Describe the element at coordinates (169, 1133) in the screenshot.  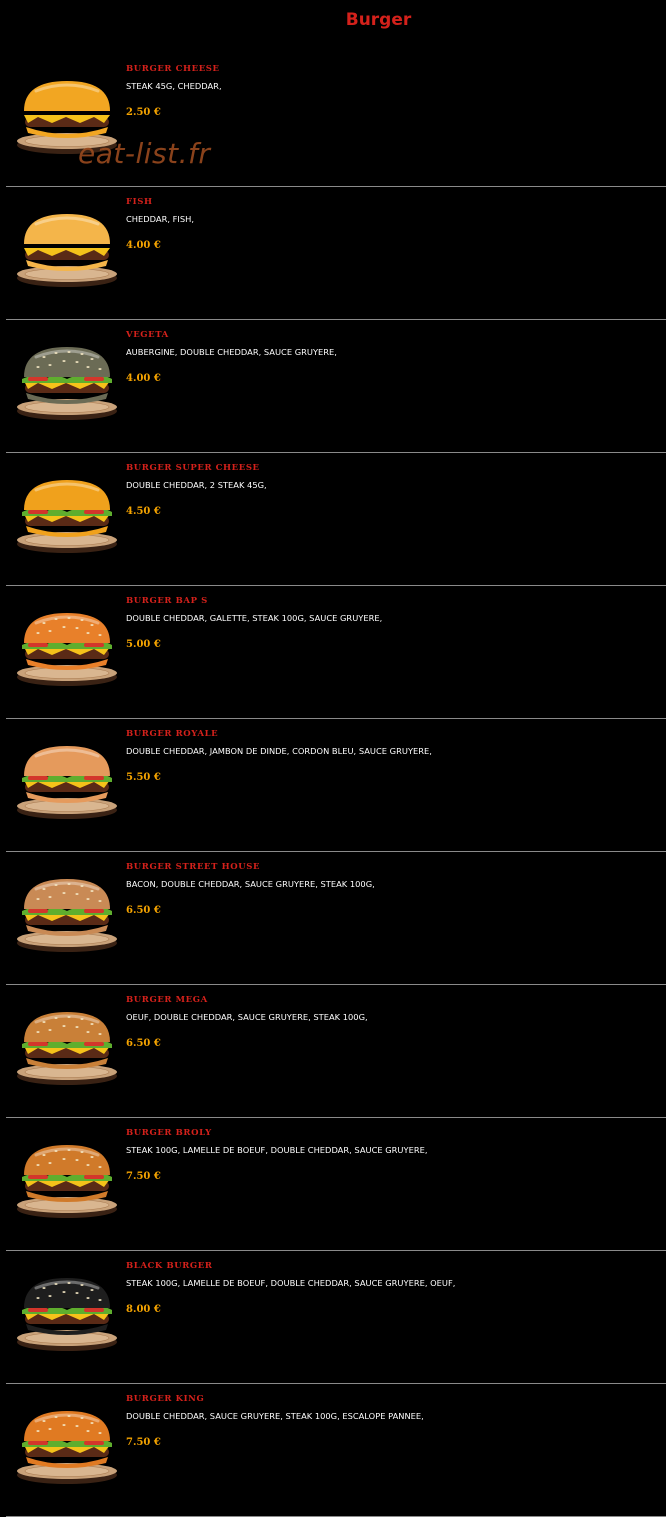
I see `item-name: BURGER BROLY` at that location.